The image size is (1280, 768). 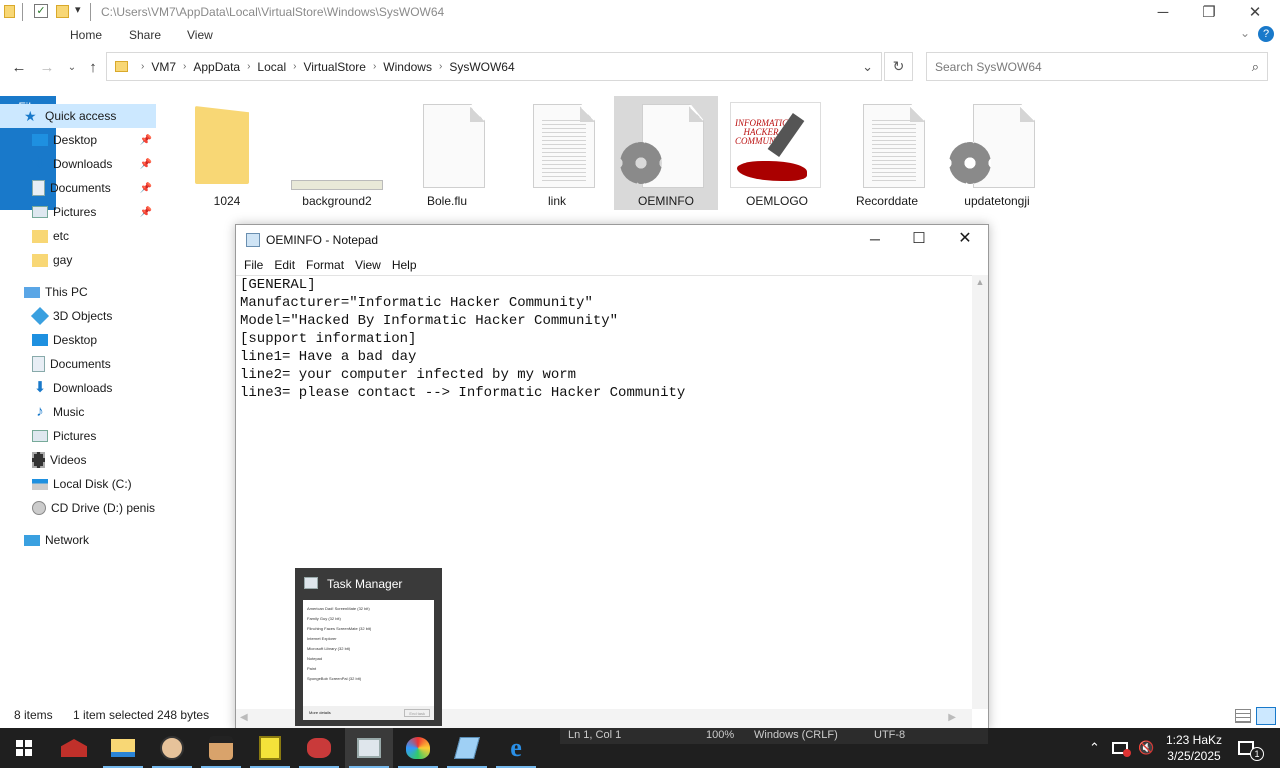 What do you see at coordinates (898, 66) in the screenshot?
I see `refresh-button: ↻` at bounding box center [898, 66].